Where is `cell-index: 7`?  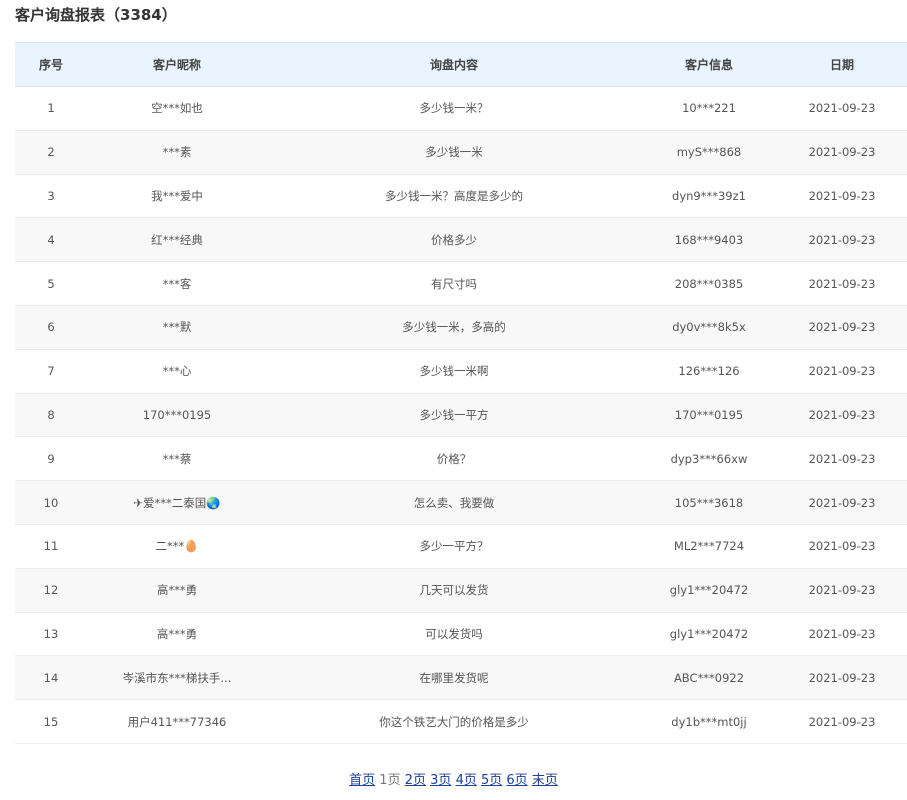
cell-index: 7 is located at coordinates (51, 371).